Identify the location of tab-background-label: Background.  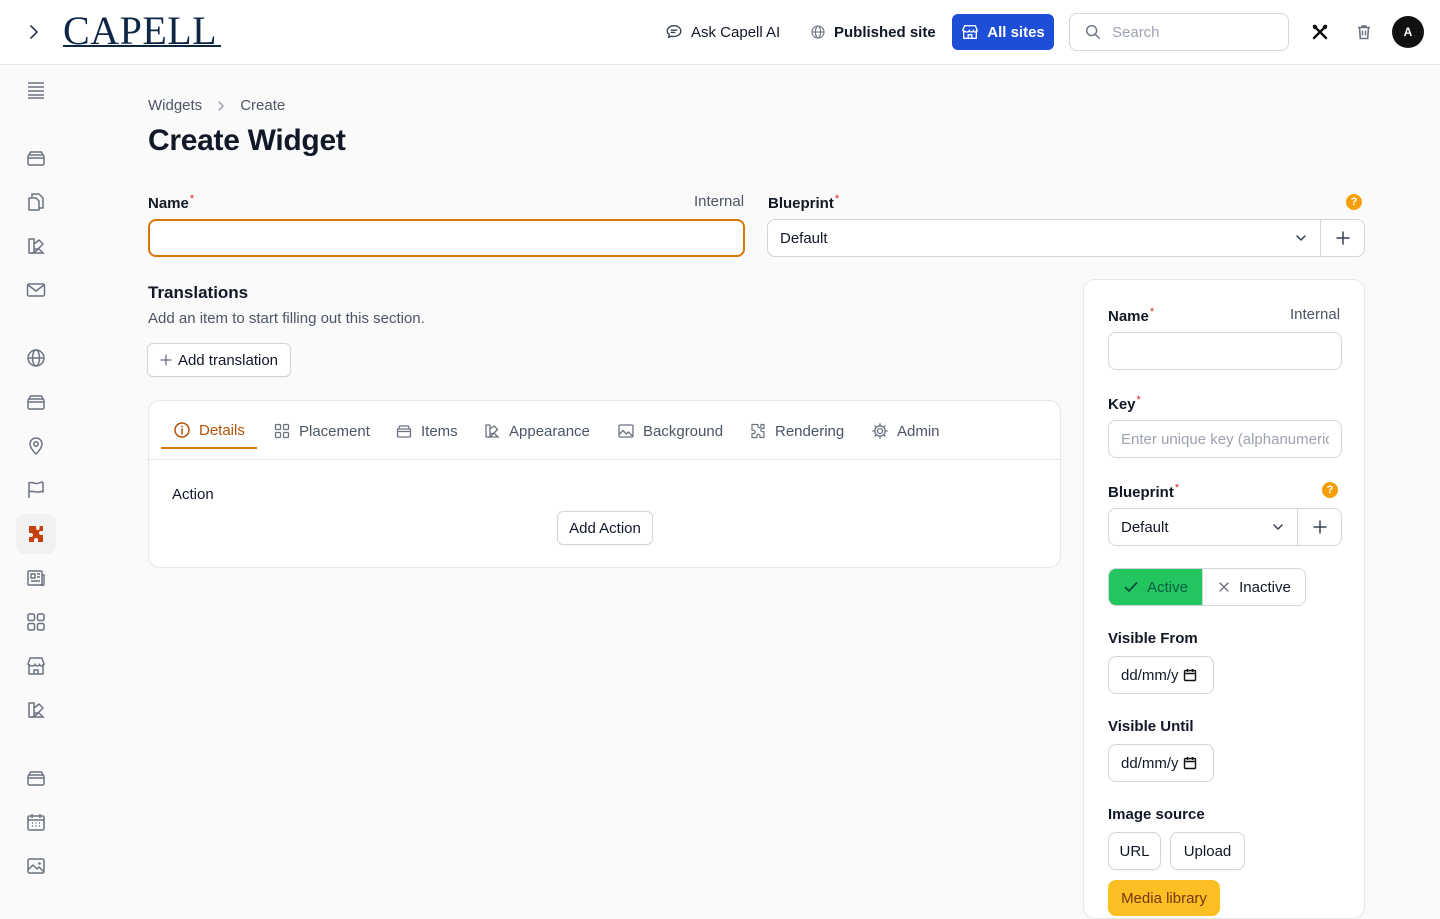
(683, 431).